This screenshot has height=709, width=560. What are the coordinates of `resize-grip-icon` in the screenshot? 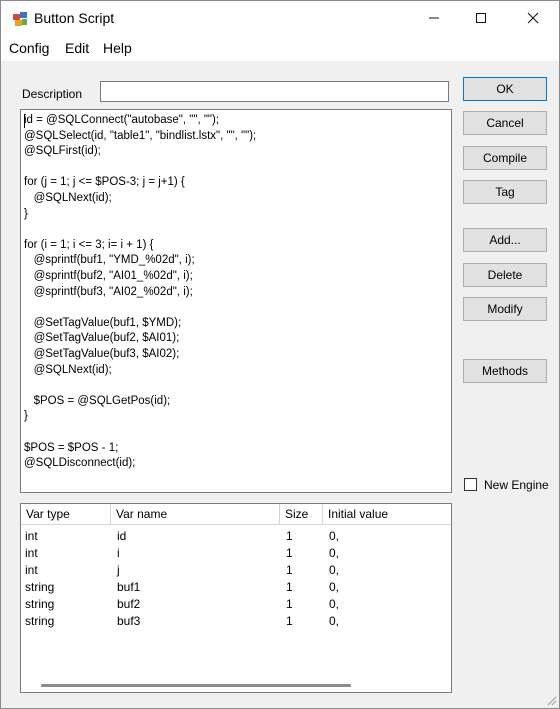 It's located at (551, 700).